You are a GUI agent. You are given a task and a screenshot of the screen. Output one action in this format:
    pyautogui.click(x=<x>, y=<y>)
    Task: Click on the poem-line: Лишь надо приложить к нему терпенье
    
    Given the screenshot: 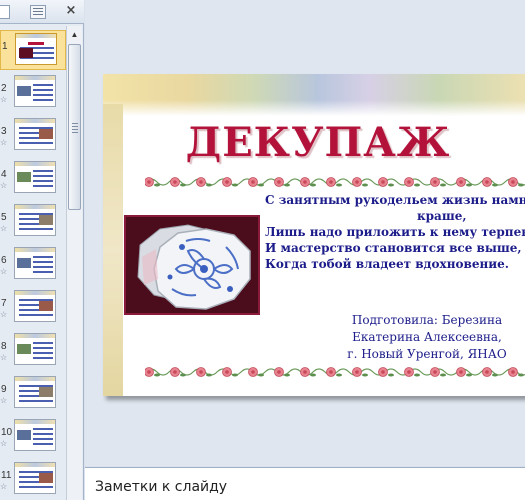 What is the action you would take?
    pyautogui.click(x=395, y=232)
    